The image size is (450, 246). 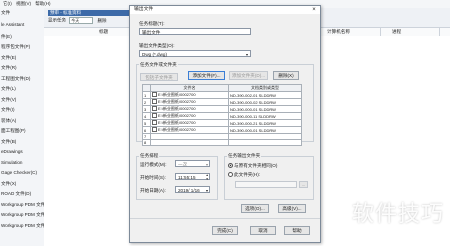 What do you see at coordinates (144, 9) in the screenshot?
I see `dialog-title: 输出文件` at bounding box center [144, 9].